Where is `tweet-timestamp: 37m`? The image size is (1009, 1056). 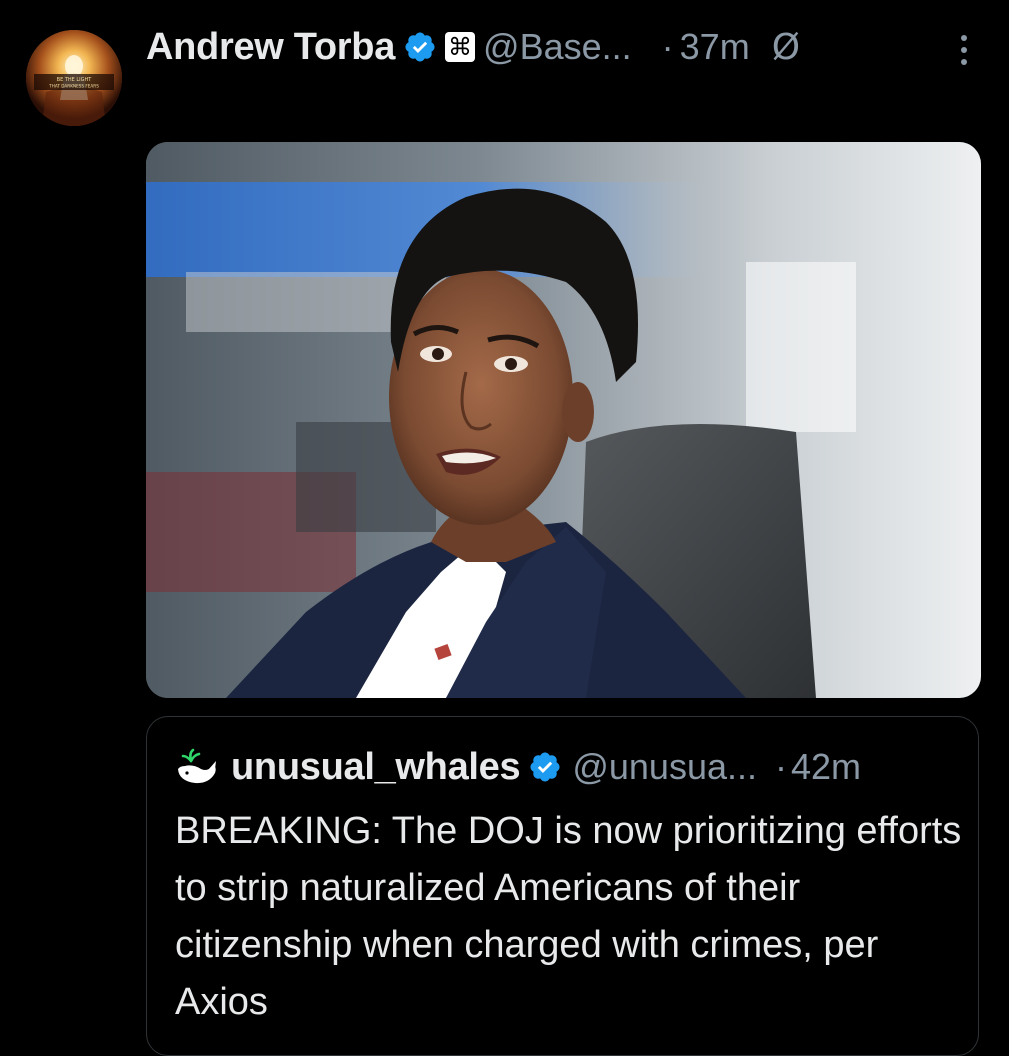
tweet-timestamp: 37m is located at coordinates (715, 47).